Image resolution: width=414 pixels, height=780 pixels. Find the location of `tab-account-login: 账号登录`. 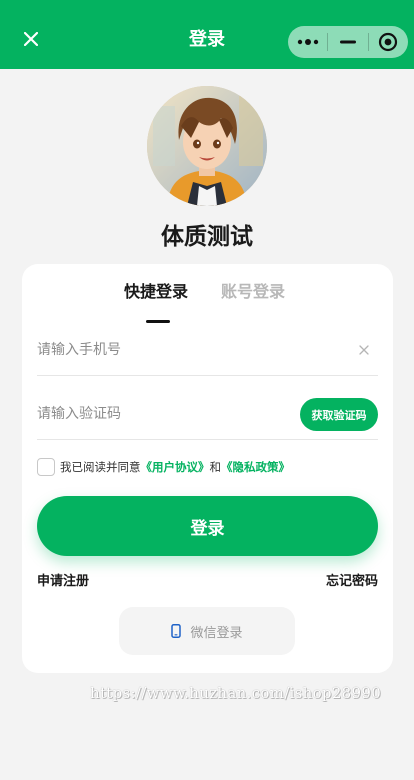

tab-account-login: 账号登录 is located at coordinates (253, 292).